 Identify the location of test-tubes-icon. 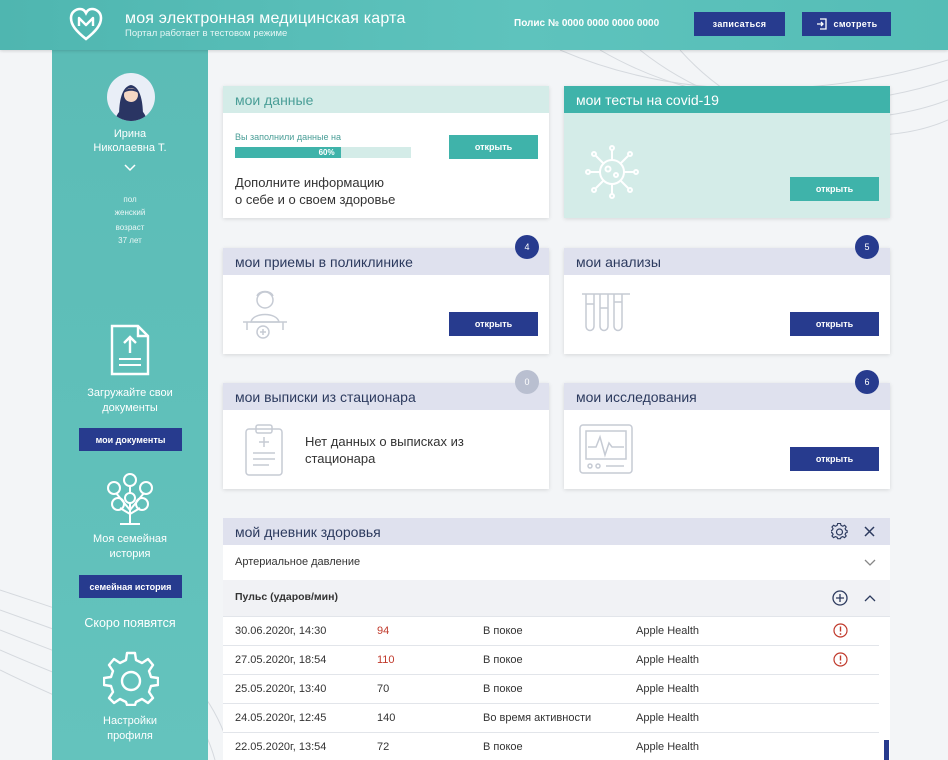
(606, 312).